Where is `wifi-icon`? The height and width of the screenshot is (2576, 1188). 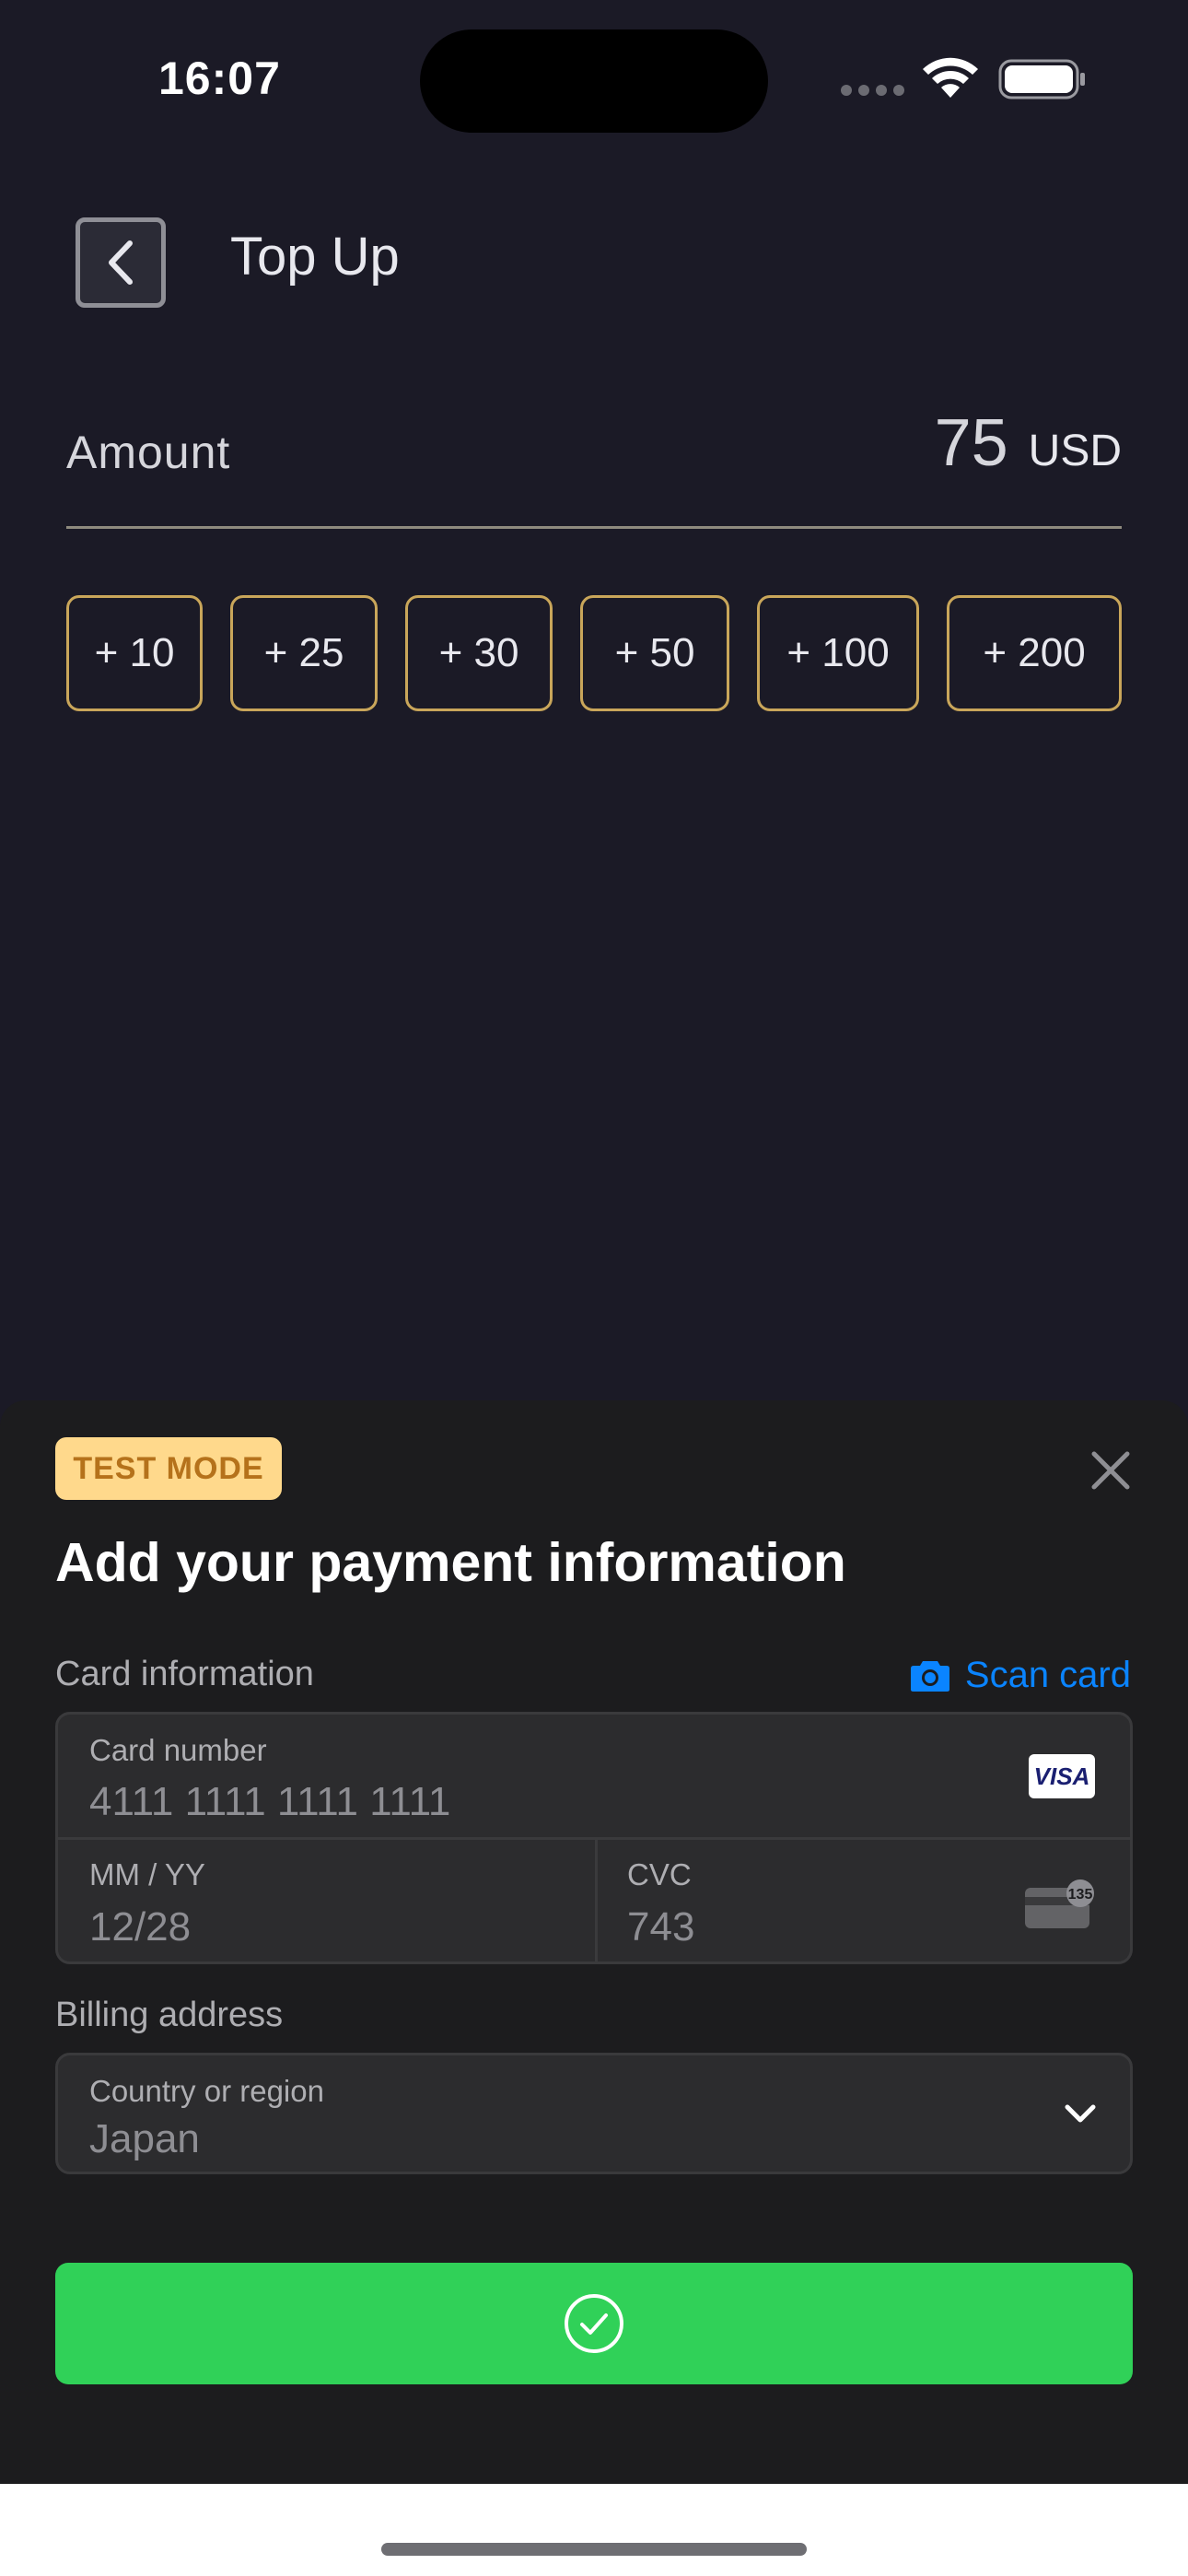 wifi-icon is located at coordinates (951, 77).